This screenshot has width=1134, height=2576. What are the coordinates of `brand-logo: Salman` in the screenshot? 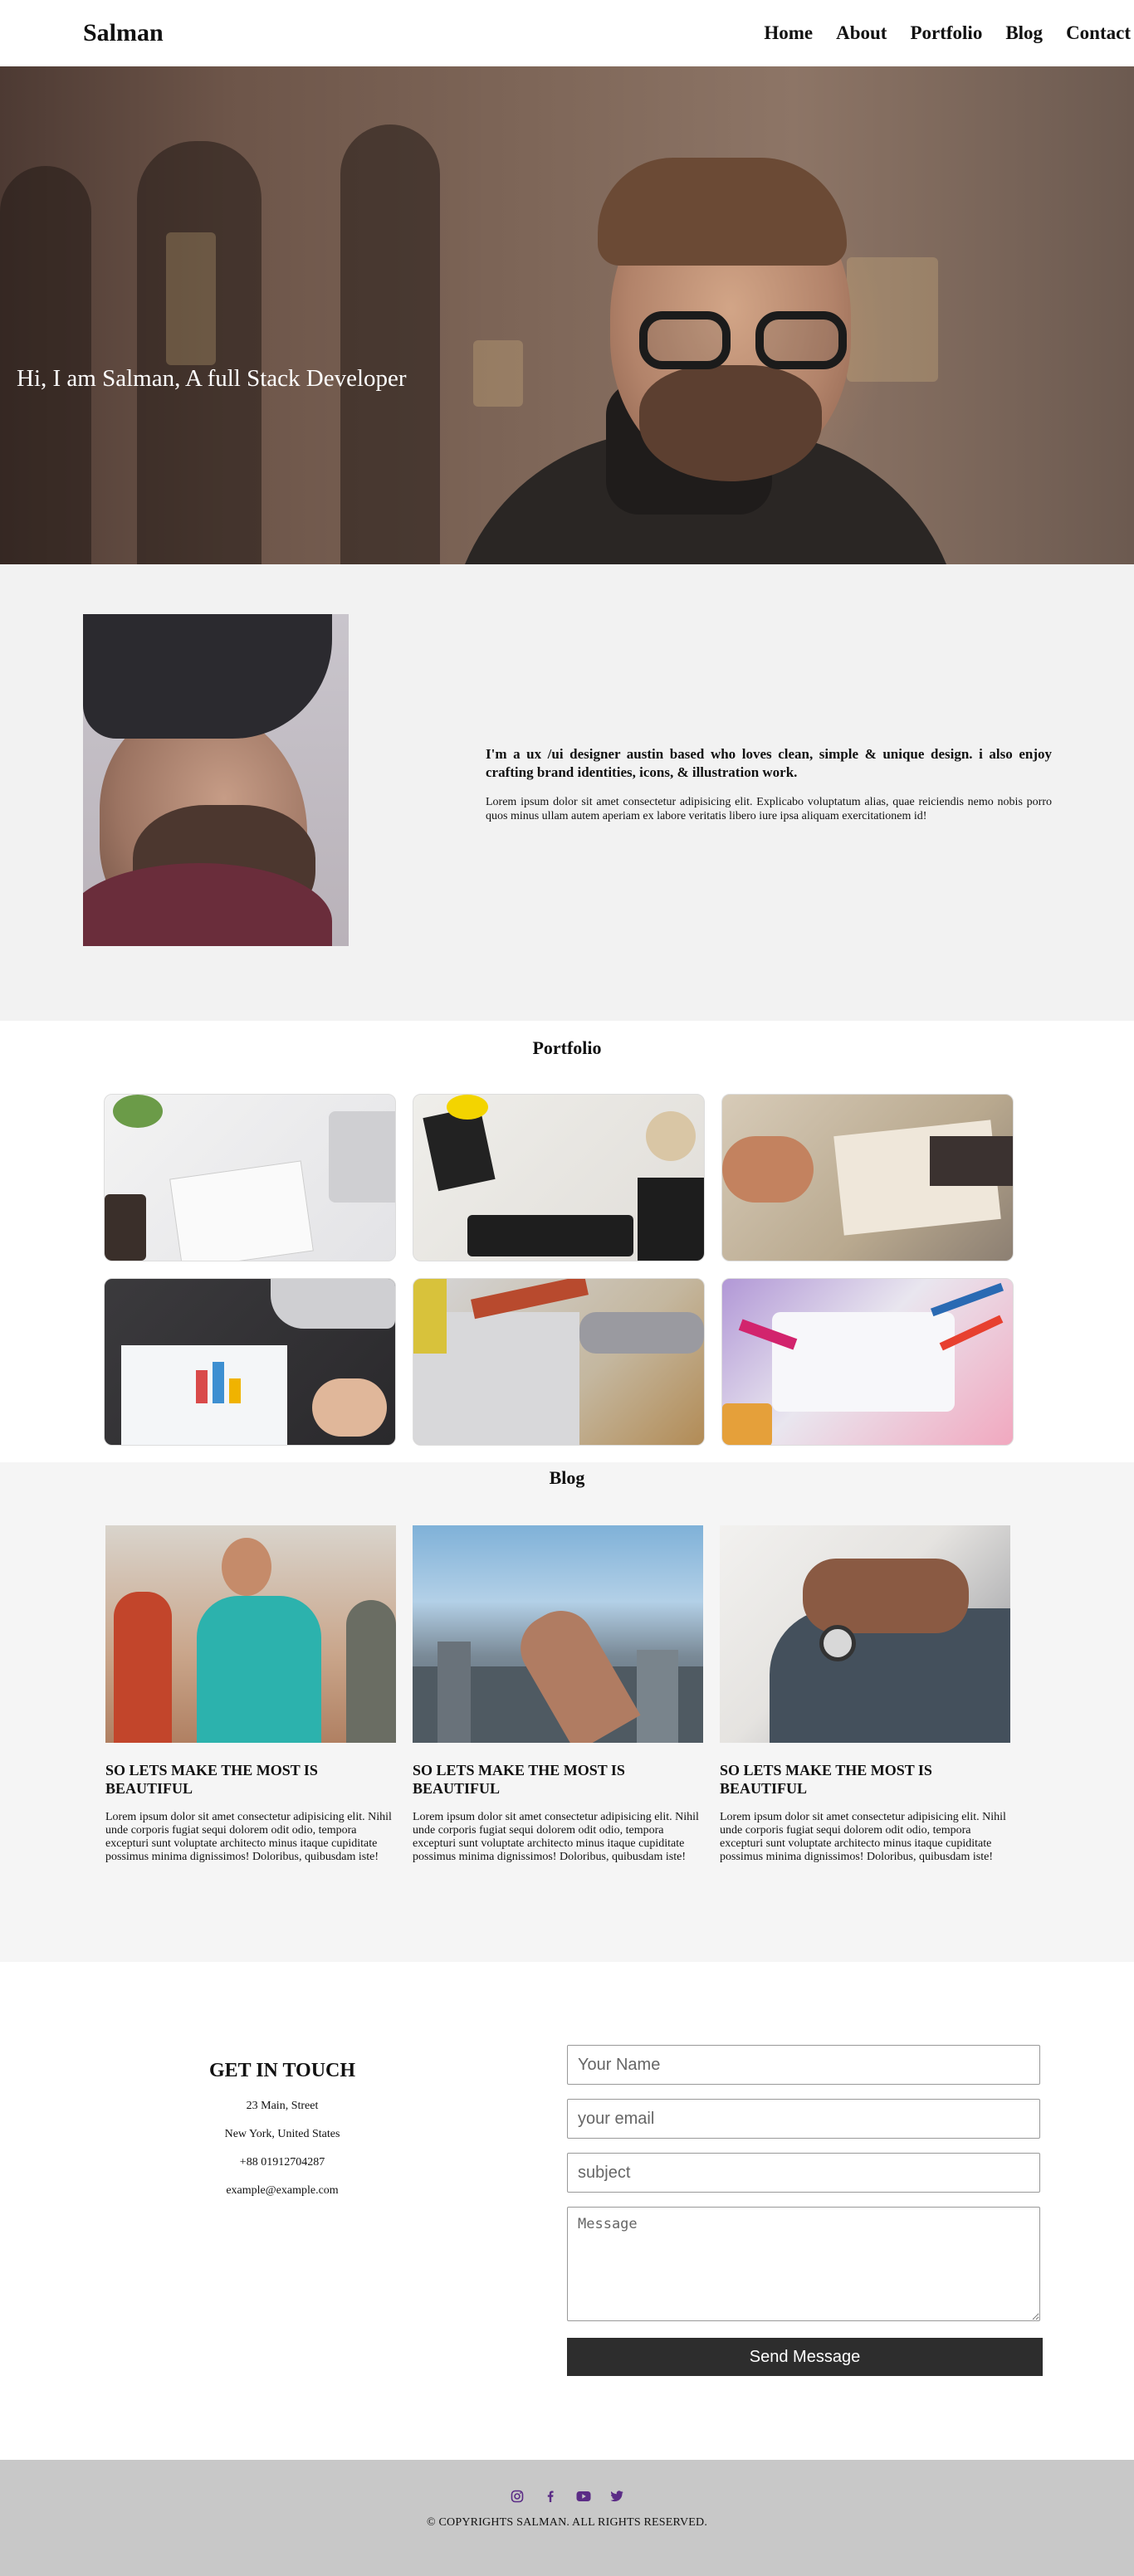 It's located at (123, 33).